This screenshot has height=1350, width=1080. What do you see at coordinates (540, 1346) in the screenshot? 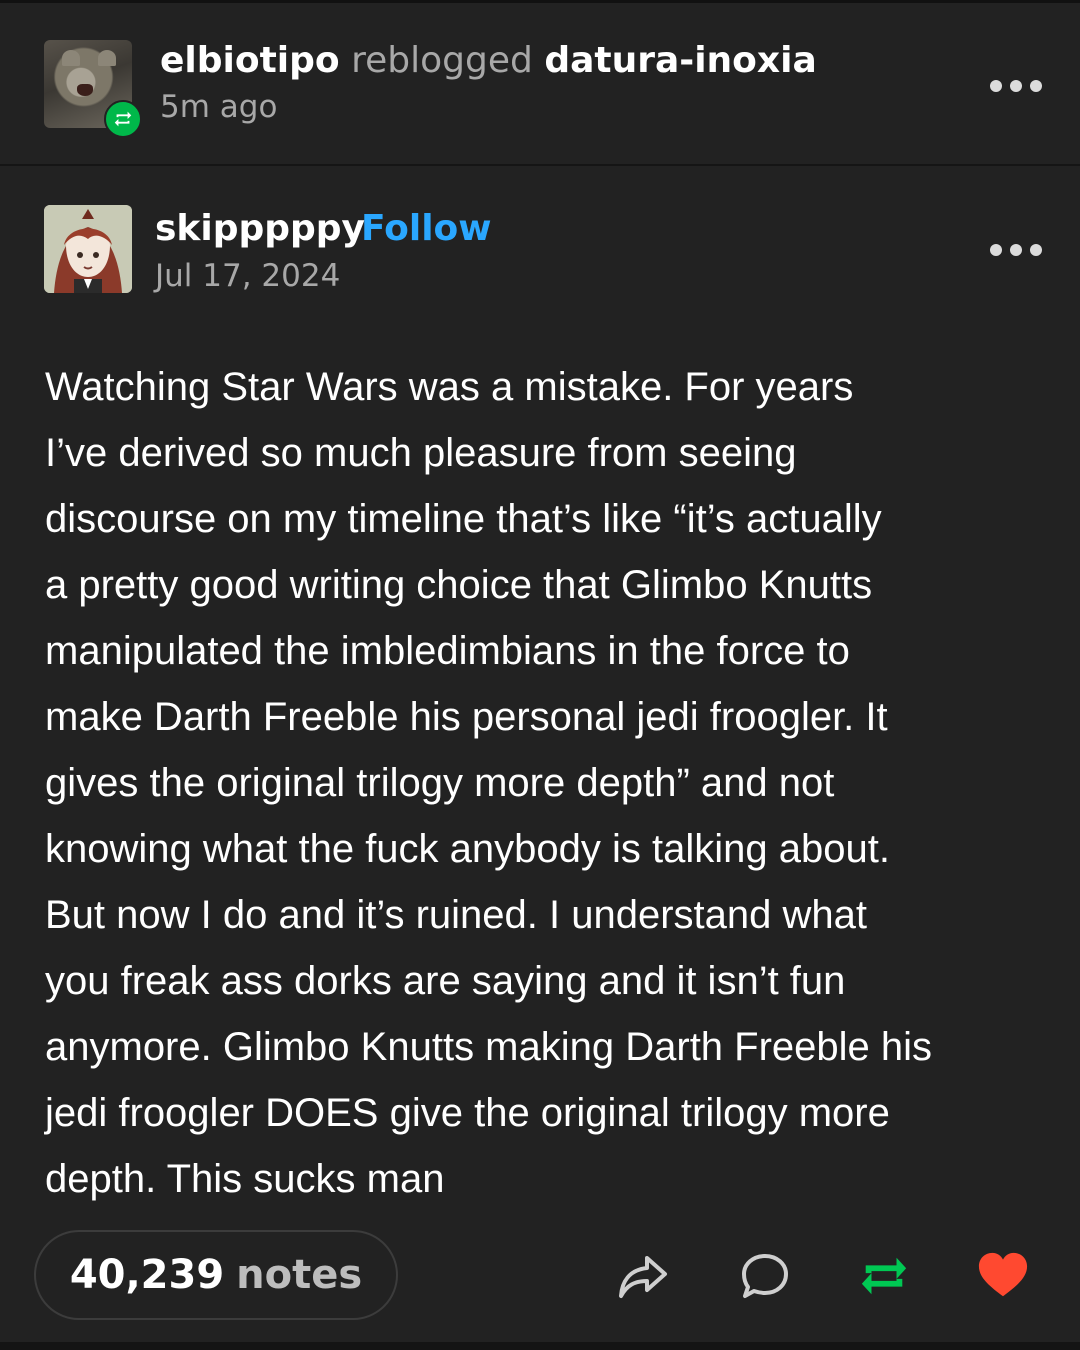
I see `bottom-edge` at bounding box center [540, 1346].